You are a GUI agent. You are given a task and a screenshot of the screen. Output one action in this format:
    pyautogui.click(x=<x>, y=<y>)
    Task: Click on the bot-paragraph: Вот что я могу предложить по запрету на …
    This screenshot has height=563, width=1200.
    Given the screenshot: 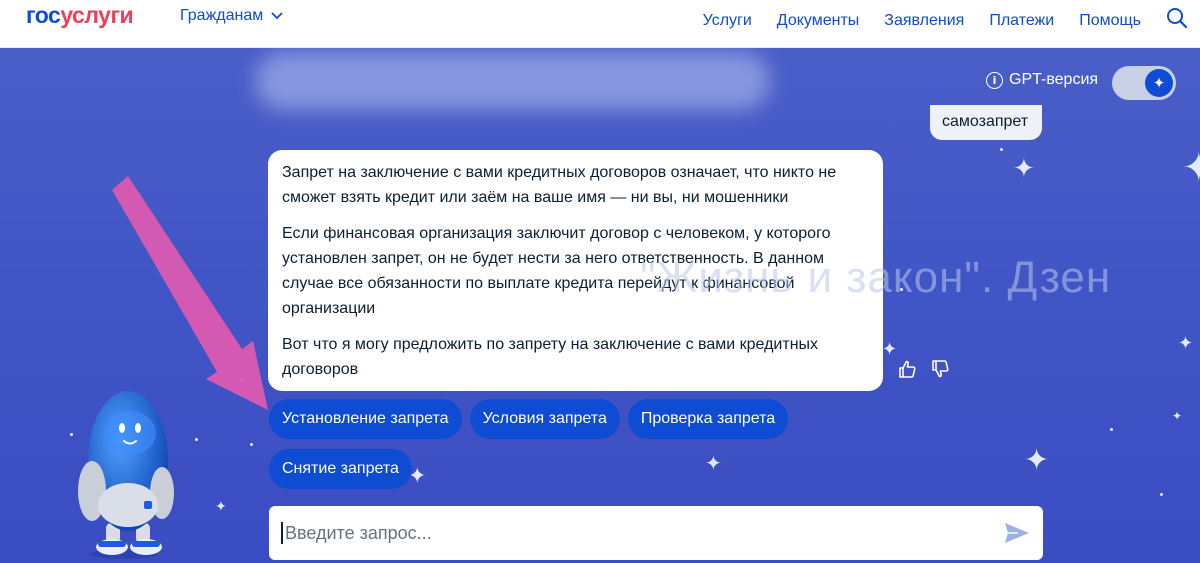 What is the action you would take?
    pyautogui.click(x=550, y=357)
    